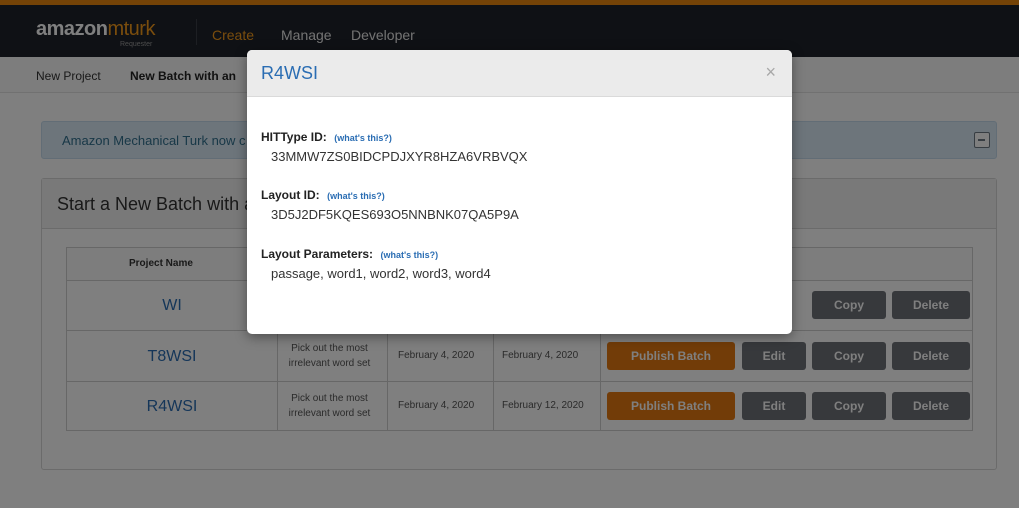  What do you see at coordinates (290, 195) in the screenshot?
I see `layout-id-label: Layout ID:` at bounding box center [290, 195].